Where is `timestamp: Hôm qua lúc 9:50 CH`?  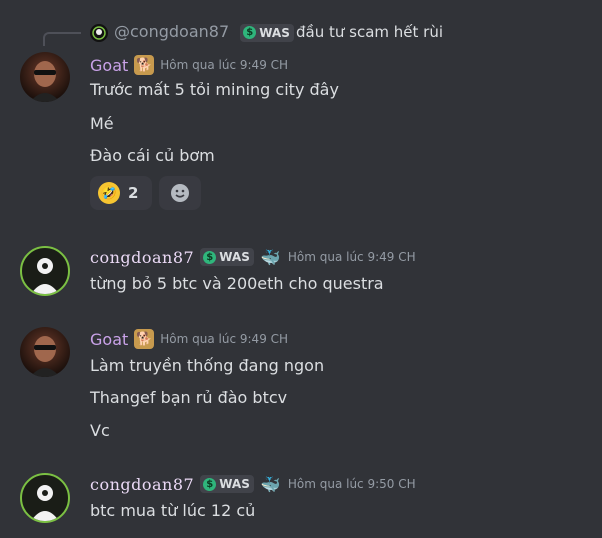
timestamp: Hôm qua lúc 9:50 CH is located at coordinates (352, 484).